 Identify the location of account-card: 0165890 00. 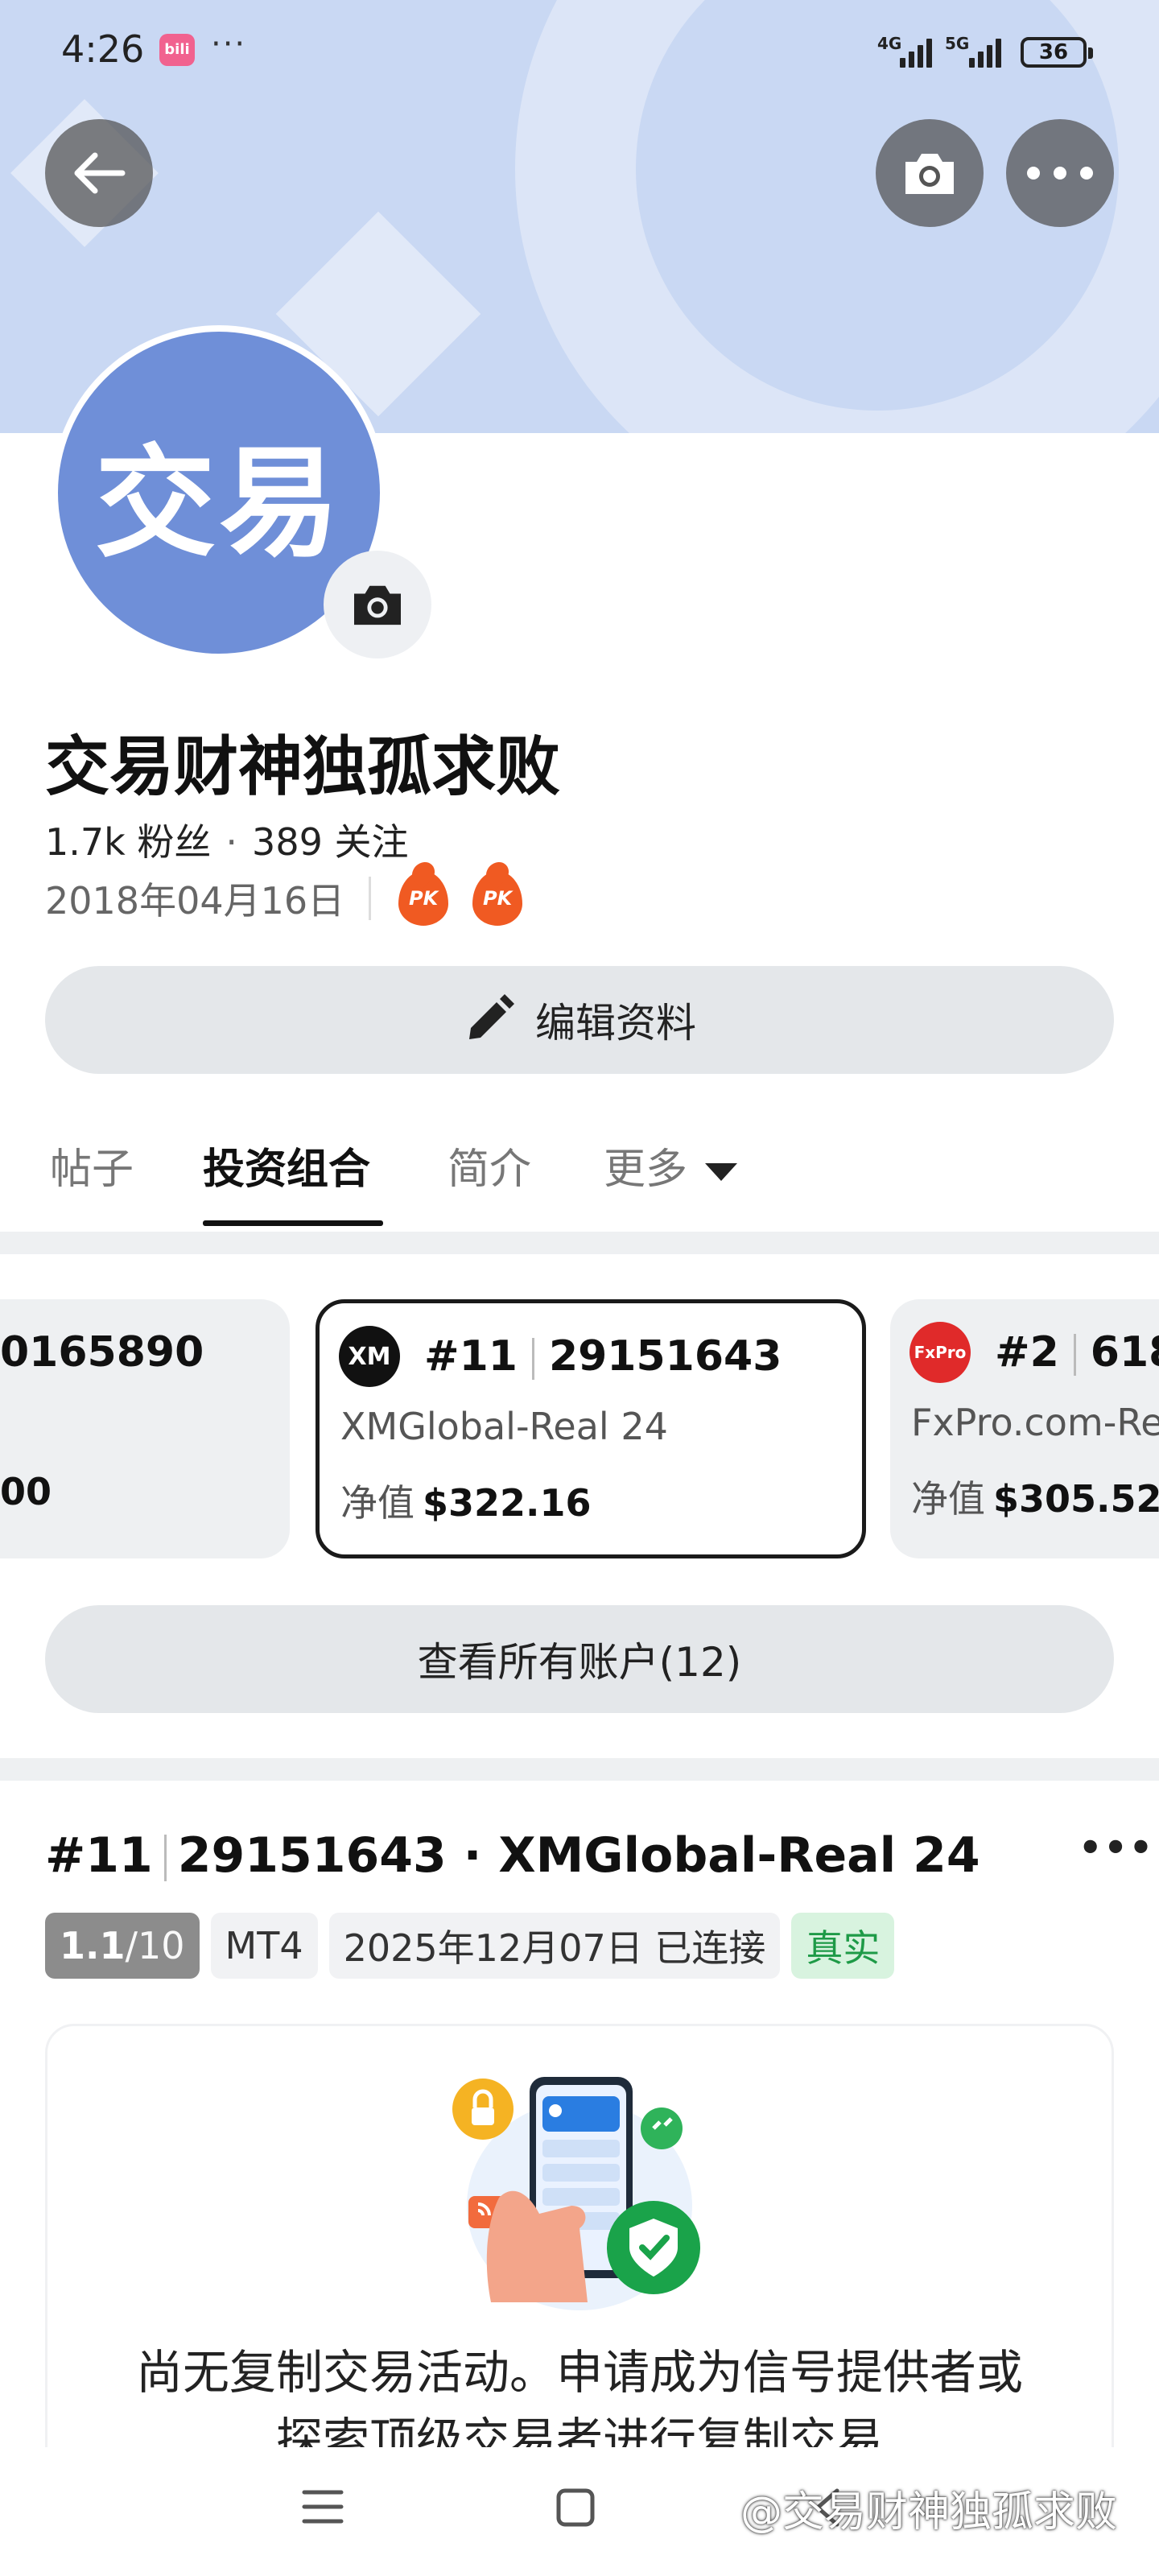
(145, 1428).